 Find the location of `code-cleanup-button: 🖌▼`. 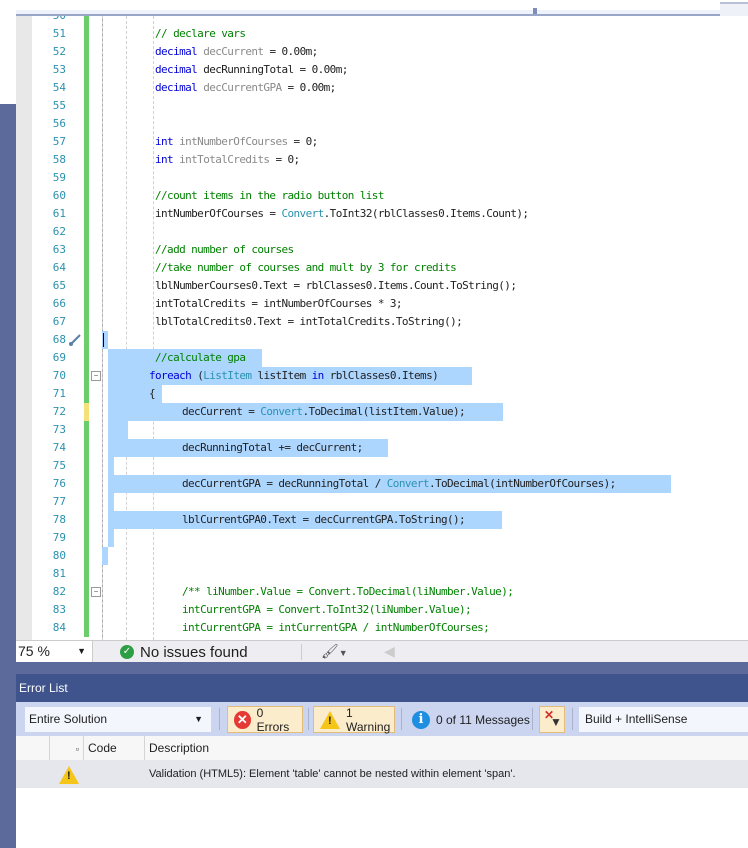

code-cleanup-button: 🖌▼ is located at coordinates (334, 651).